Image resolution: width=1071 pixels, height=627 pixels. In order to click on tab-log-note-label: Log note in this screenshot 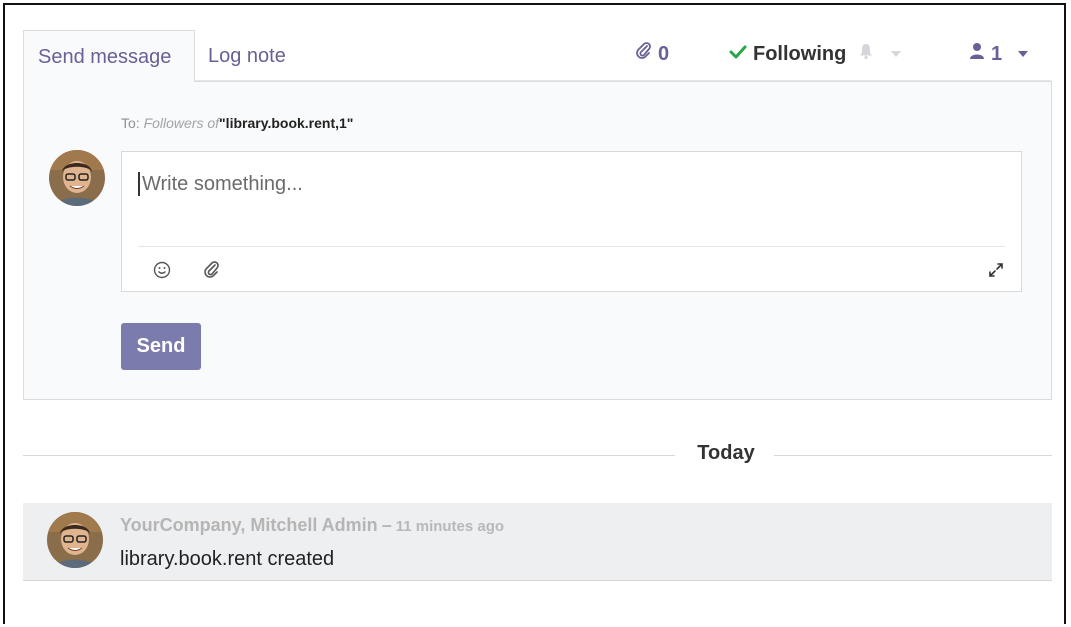, I will do `click(247, 56)`.